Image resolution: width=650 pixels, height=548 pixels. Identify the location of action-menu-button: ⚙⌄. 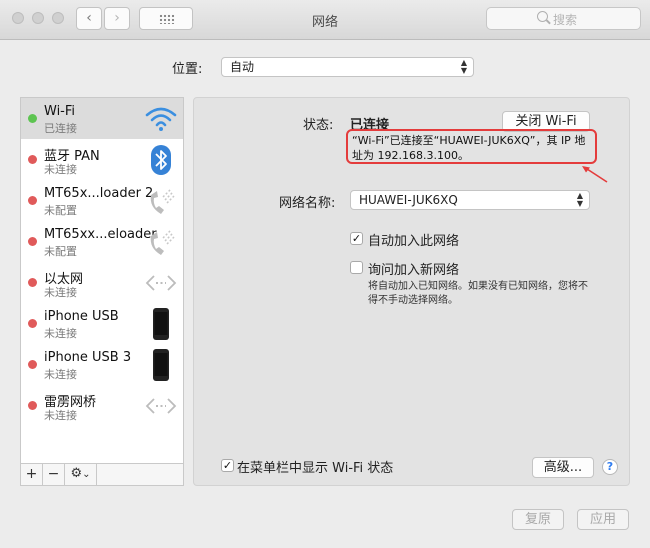
(81, 474).